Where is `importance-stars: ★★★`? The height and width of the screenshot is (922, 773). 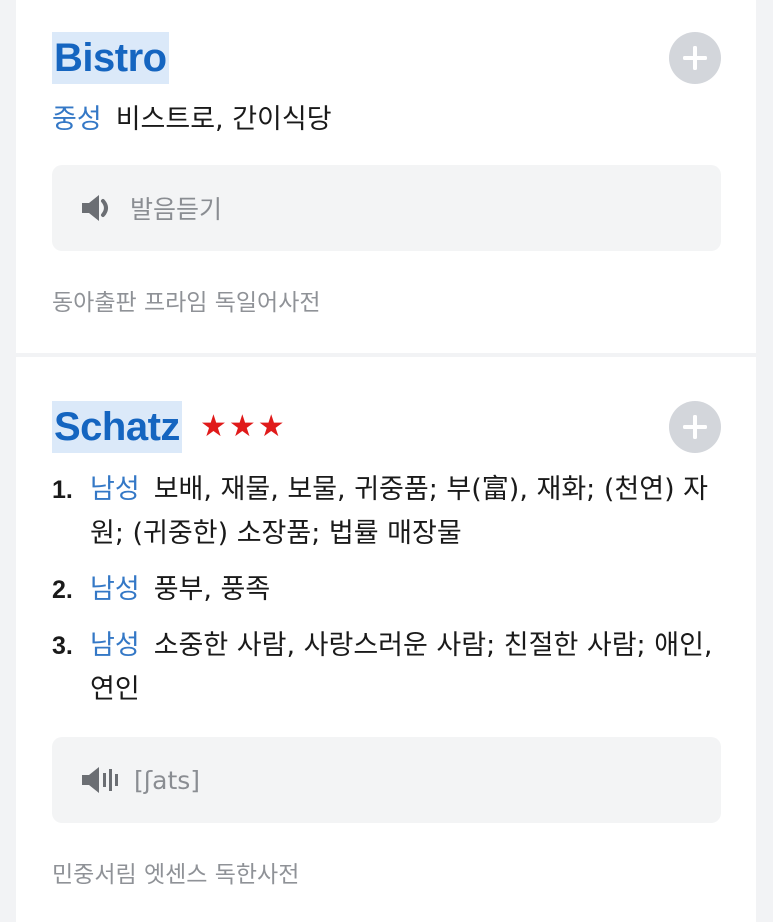 importance-stars: ★★★ is located at coordinates (243, 426).